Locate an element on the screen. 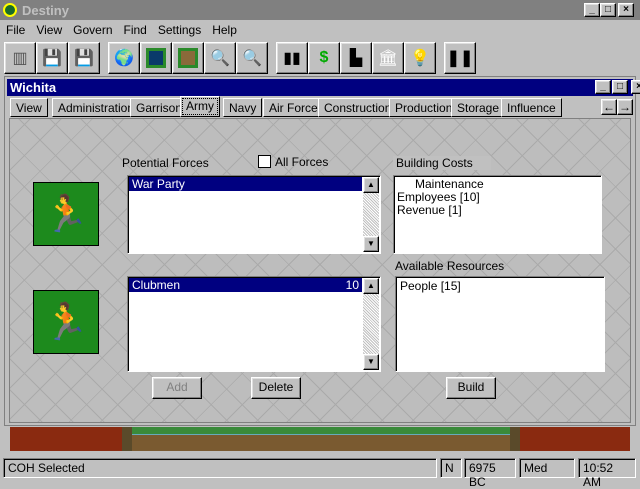  hat-button: ▙ is located at coordinates (356, 58).